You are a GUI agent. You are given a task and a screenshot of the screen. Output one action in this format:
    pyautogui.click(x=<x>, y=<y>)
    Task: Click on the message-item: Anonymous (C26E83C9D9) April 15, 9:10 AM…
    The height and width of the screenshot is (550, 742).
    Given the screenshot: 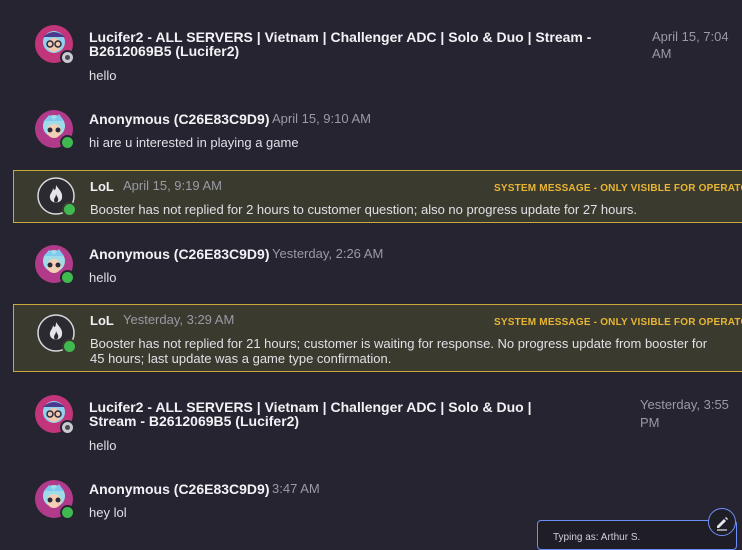 What is the action you would take?
    pyautogui.click(x=371, y=130)
    